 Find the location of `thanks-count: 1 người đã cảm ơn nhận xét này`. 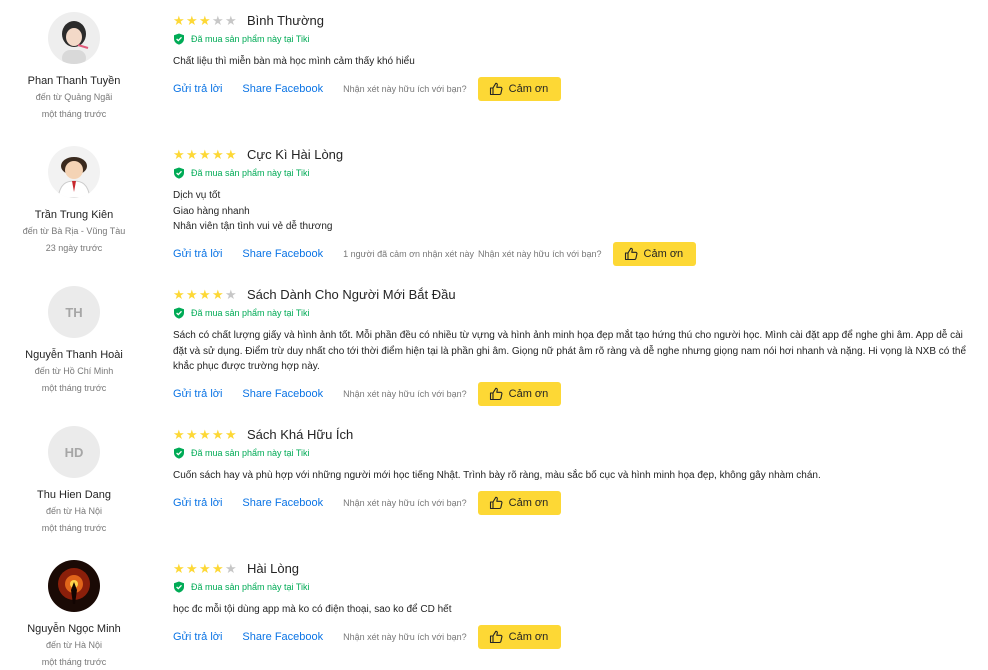

thanks-count: 1 người đã cảm ơn nhận xét này is located at coordinates (409, 253).